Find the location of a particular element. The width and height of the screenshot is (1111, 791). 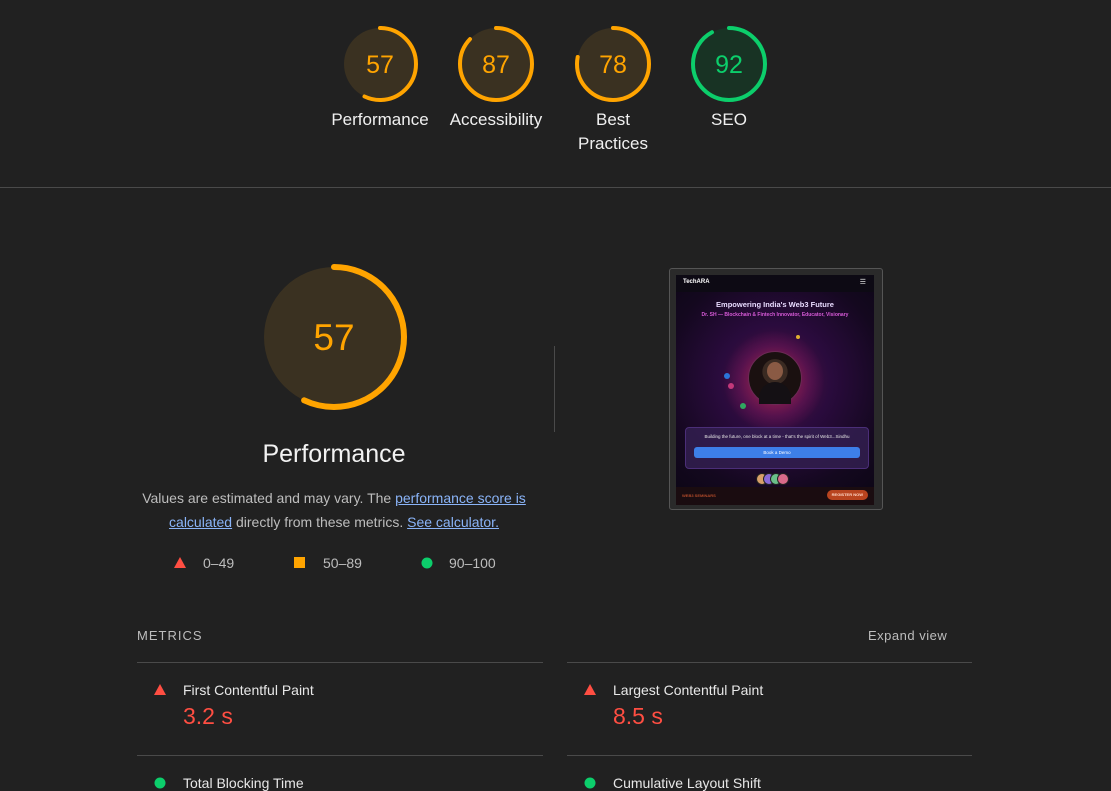

legend-fail: 0–49 is located at coordinates (204, 563).